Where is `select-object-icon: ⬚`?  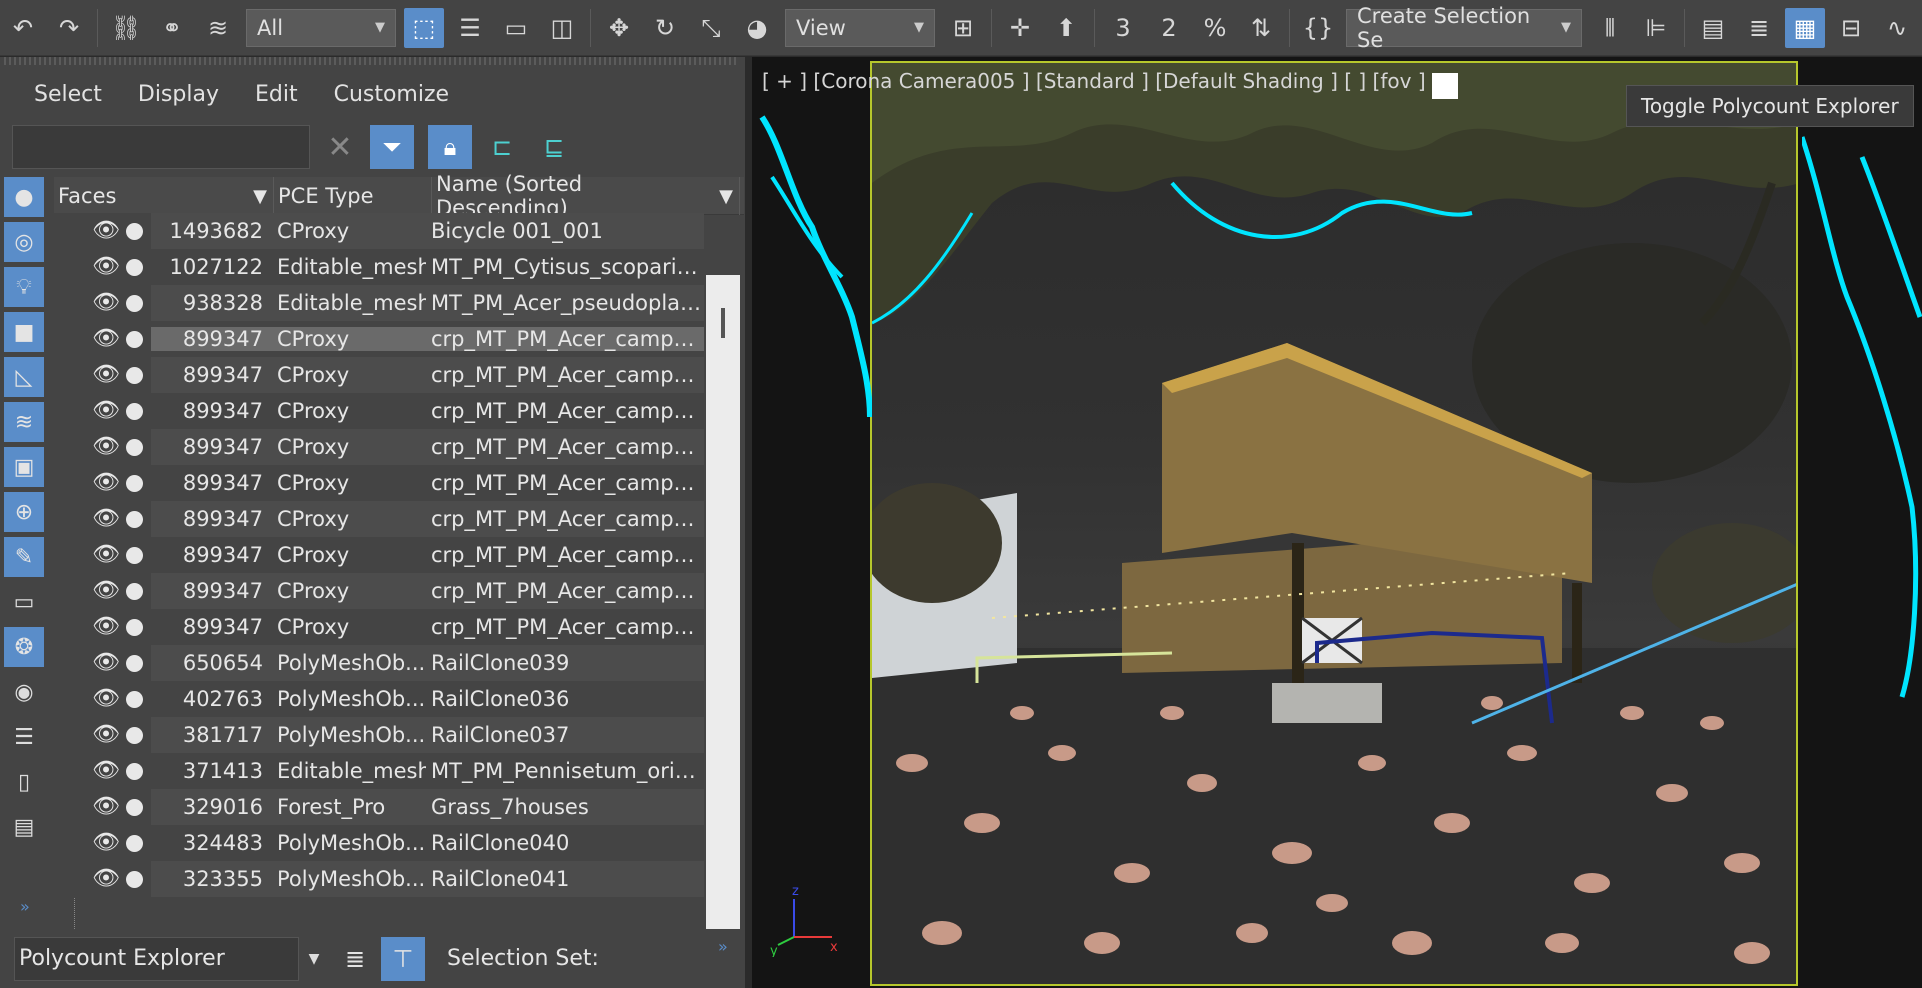
select-object-icon: ⬚ is located at coordinates (424, 27).